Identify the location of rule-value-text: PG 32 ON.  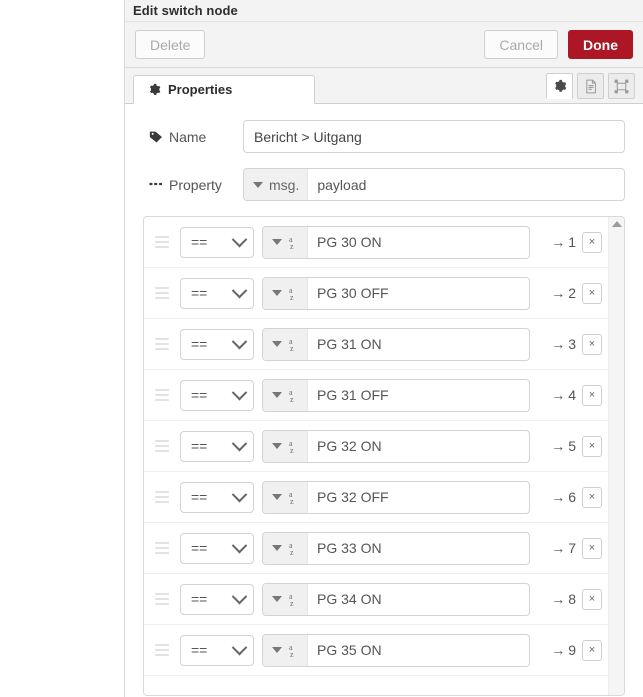
(418, 446).